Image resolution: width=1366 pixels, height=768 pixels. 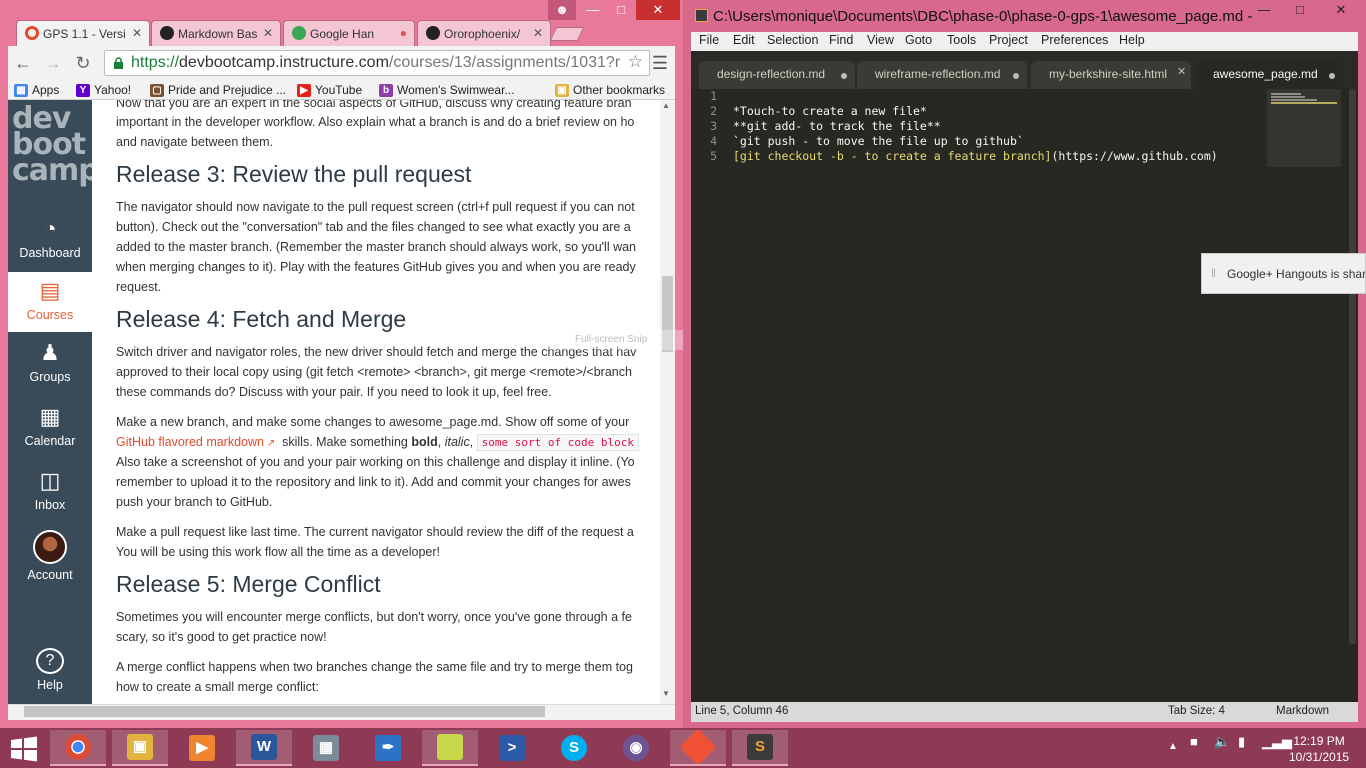 I want to click on tab-size: Tab Size: 4, so click(x=1196, y=711).